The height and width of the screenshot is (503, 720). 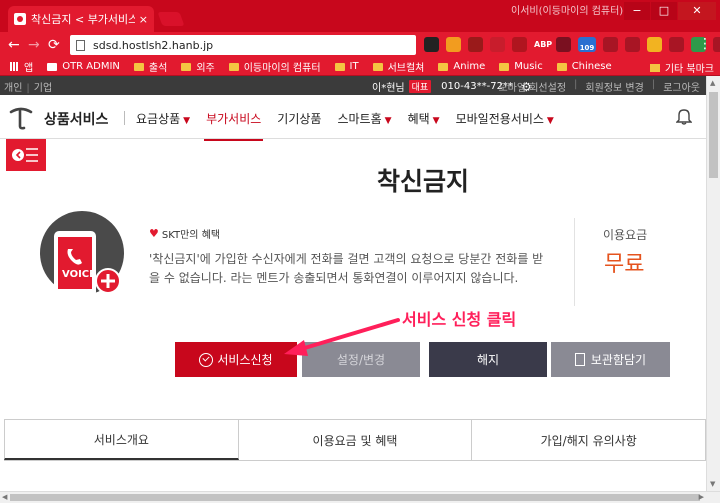 I want to click on nav-divider, so click(x=124, y=118).